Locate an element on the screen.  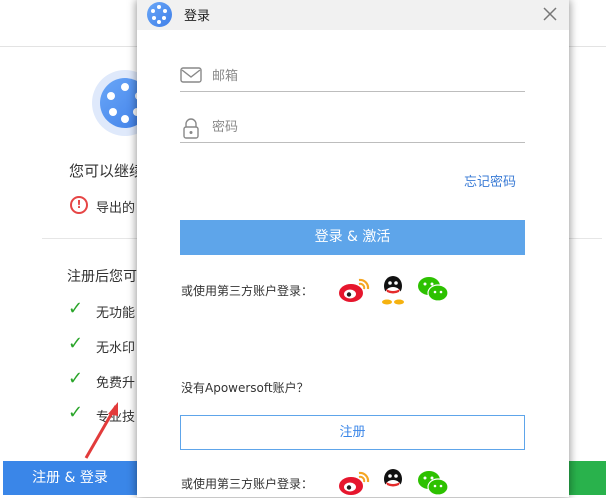
benefit-item: 无水印 is located at coordinates (116, 348).